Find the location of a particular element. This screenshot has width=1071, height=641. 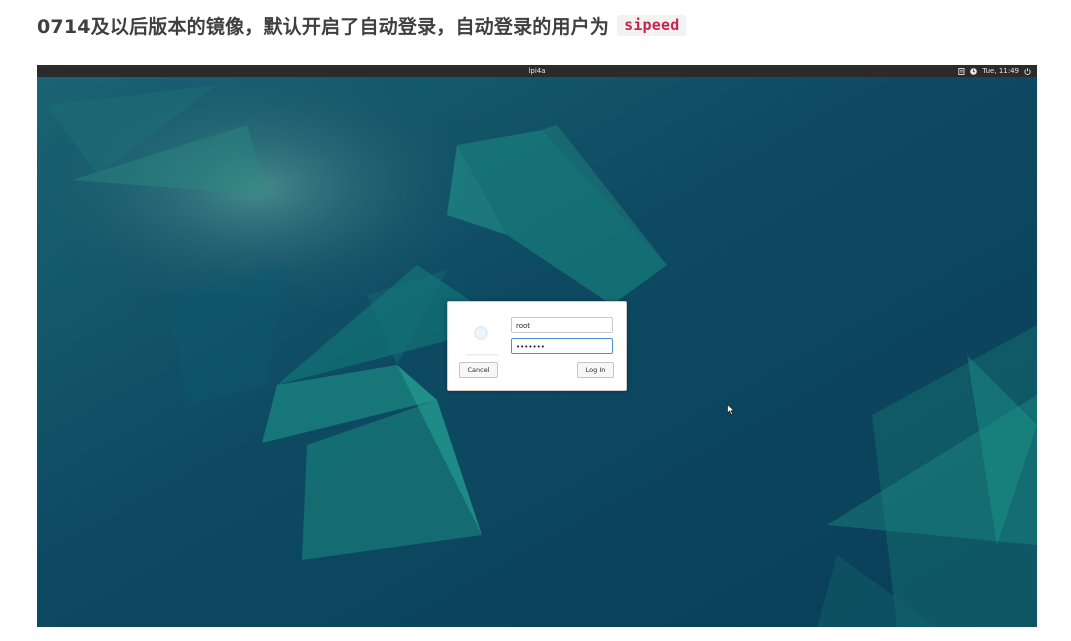

username-field: root is located at coordinates (562, 325).